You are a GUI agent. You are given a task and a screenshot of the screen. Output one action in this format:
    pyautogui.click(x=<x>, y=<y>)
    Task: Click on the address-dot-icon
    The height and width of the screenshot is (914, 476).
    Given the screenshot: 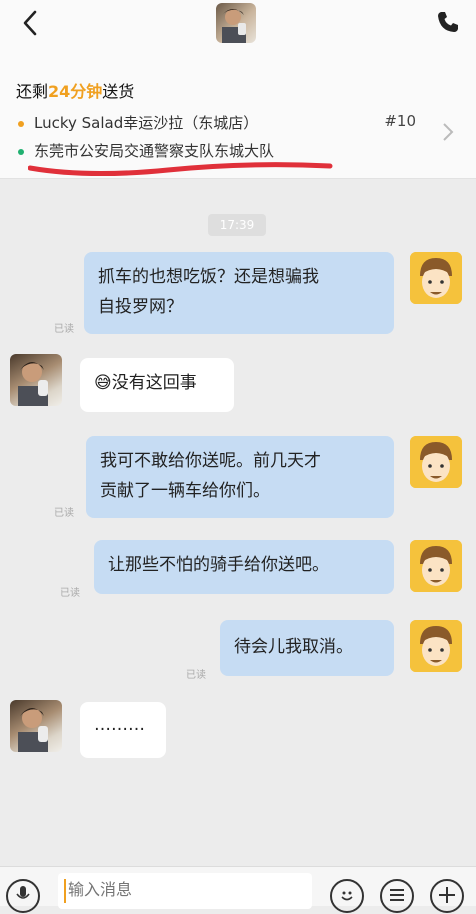 What is the action you would take?
    pyautogui.click(x=21, y=151)
    